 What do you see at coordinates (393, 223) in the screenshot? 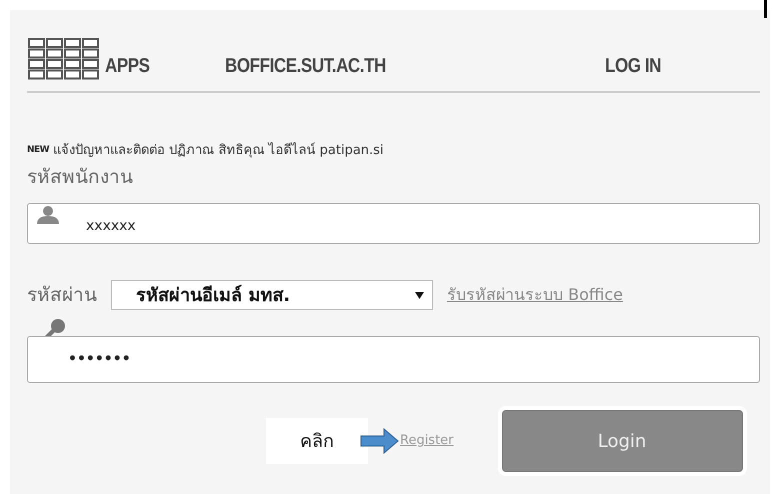
I see `username-field: xxxxxx` at bounding box center [393, 223].